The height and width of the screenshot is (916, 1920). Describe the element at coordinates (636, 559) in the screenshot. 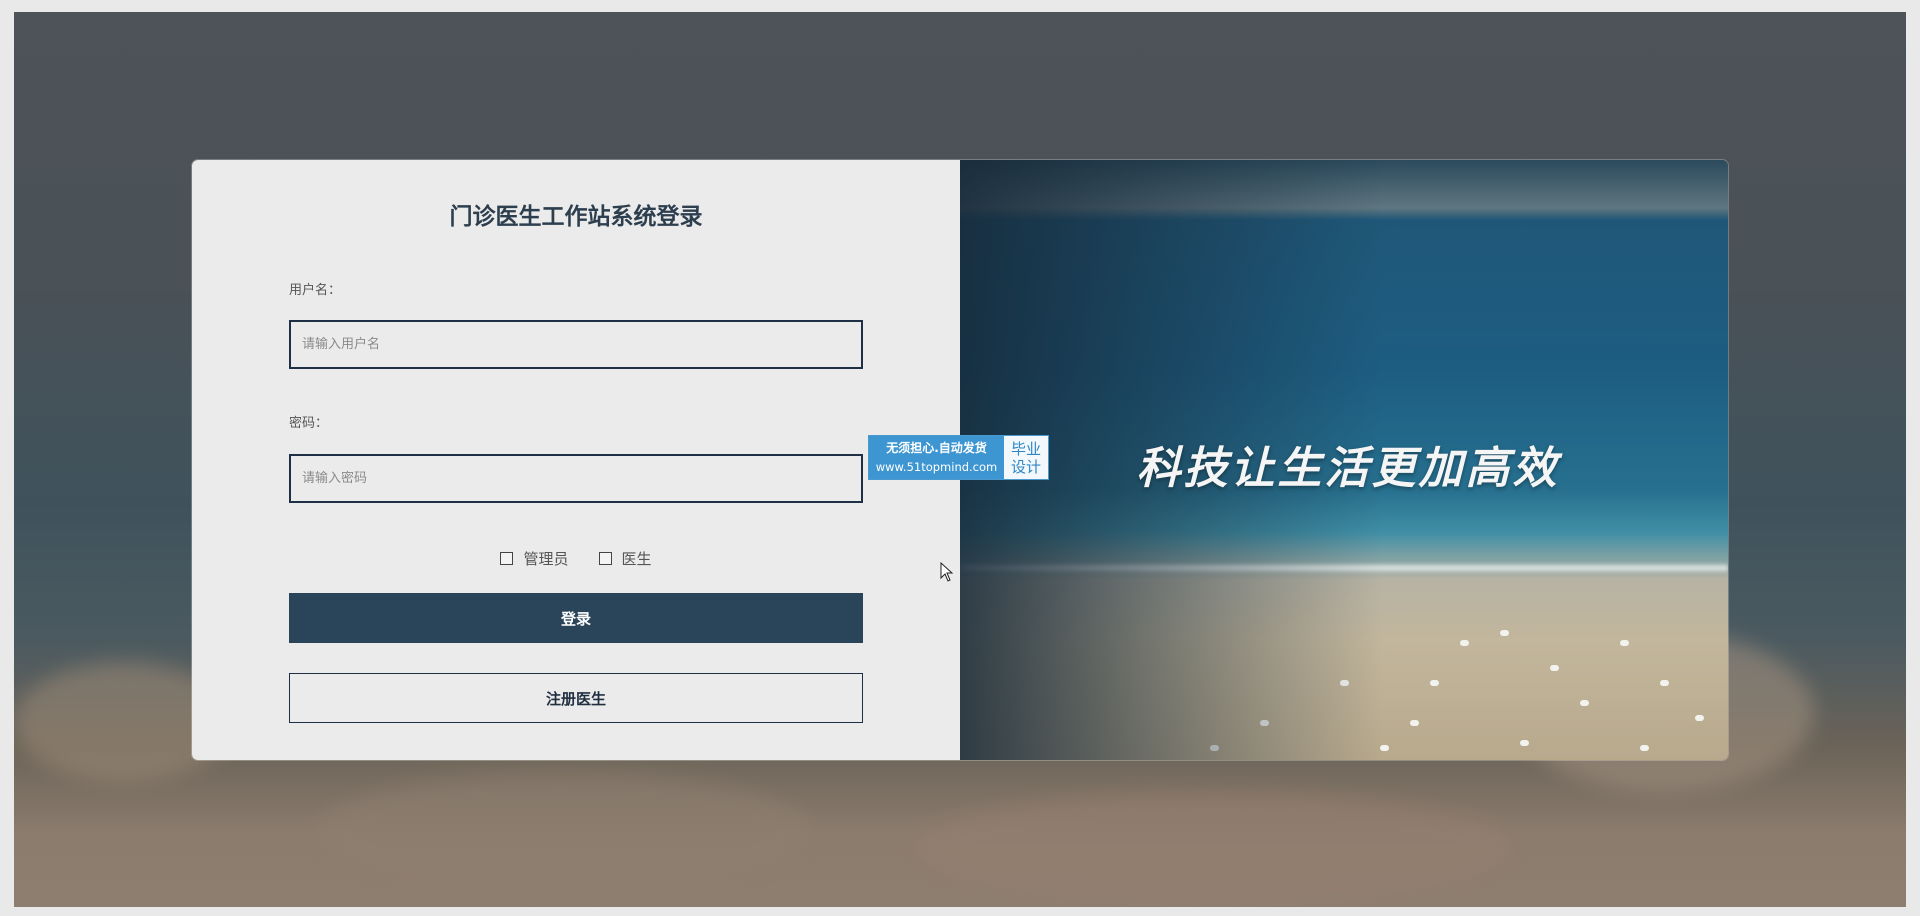

I see `doctor-role-label: 医生` at that location.